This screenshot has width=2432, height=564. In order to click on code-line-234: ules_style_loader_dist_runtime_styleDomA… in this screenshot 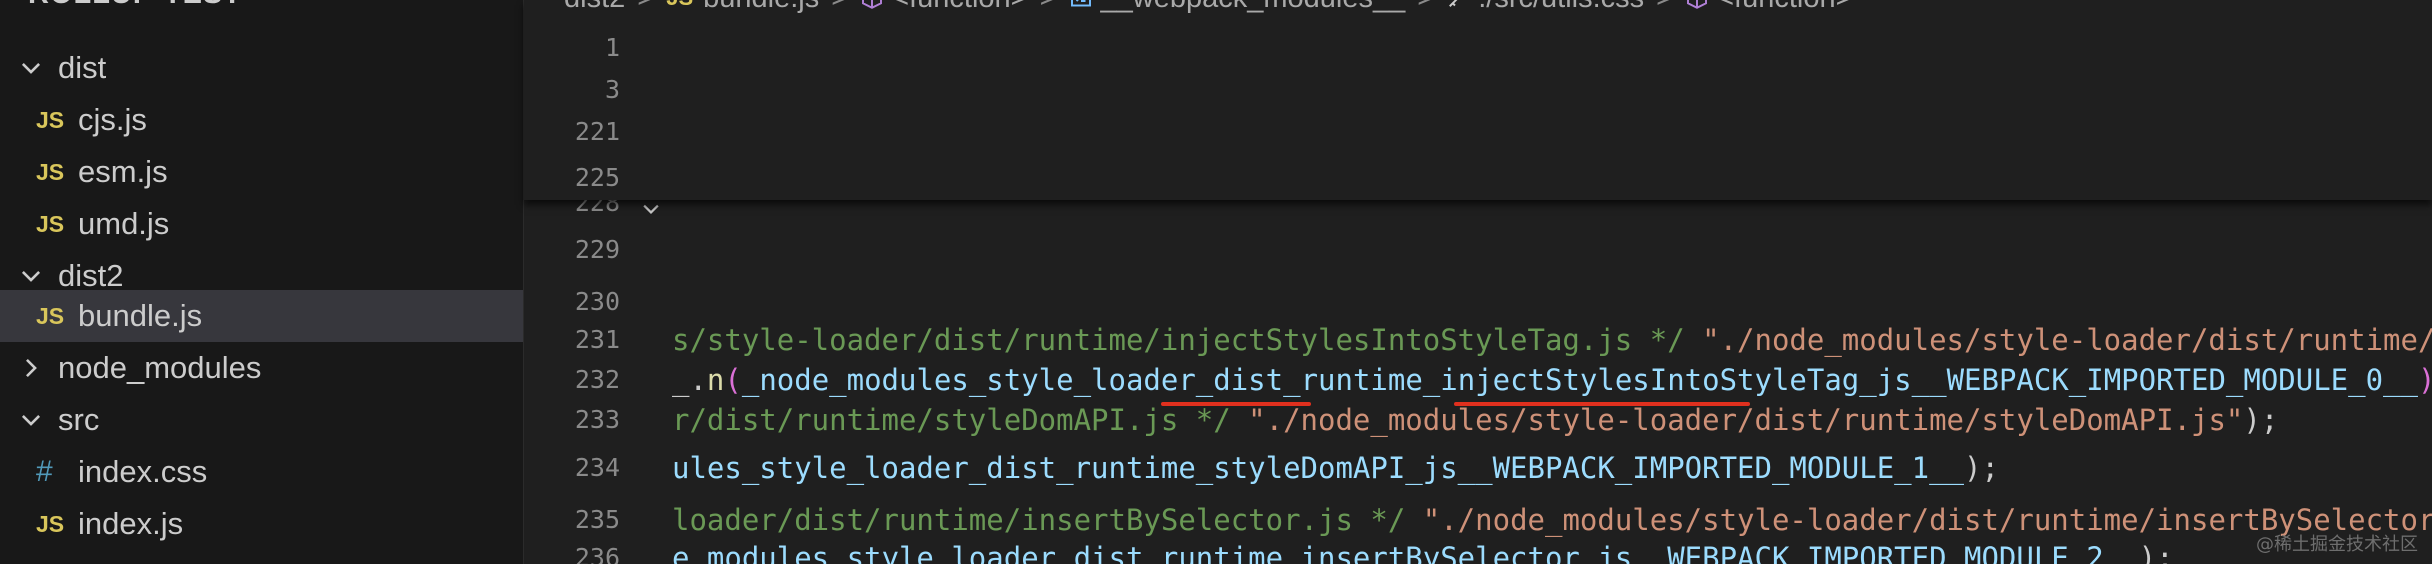, I will do `click(1335, 468)`.